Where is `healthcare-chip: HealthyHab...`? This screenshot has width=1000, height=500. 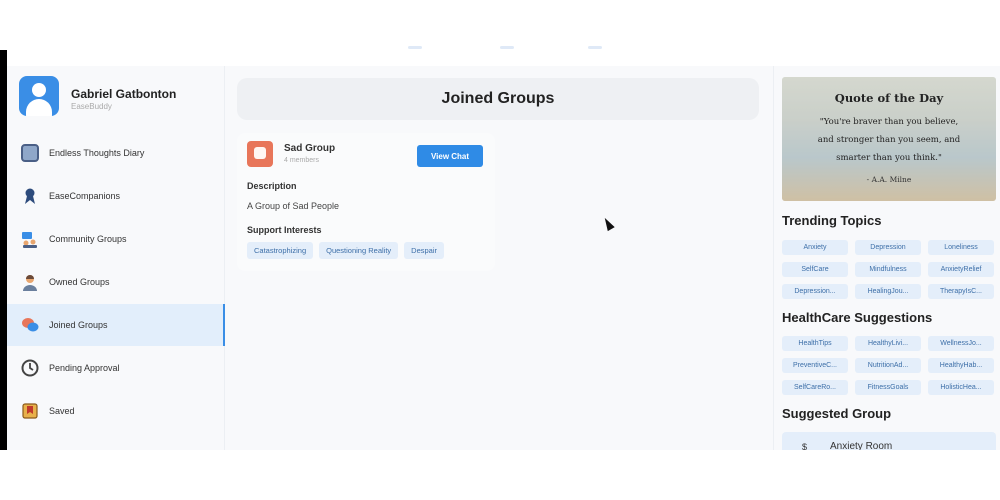 healthcare-chip: HealthyHab... is located at coordinates (961, 365).